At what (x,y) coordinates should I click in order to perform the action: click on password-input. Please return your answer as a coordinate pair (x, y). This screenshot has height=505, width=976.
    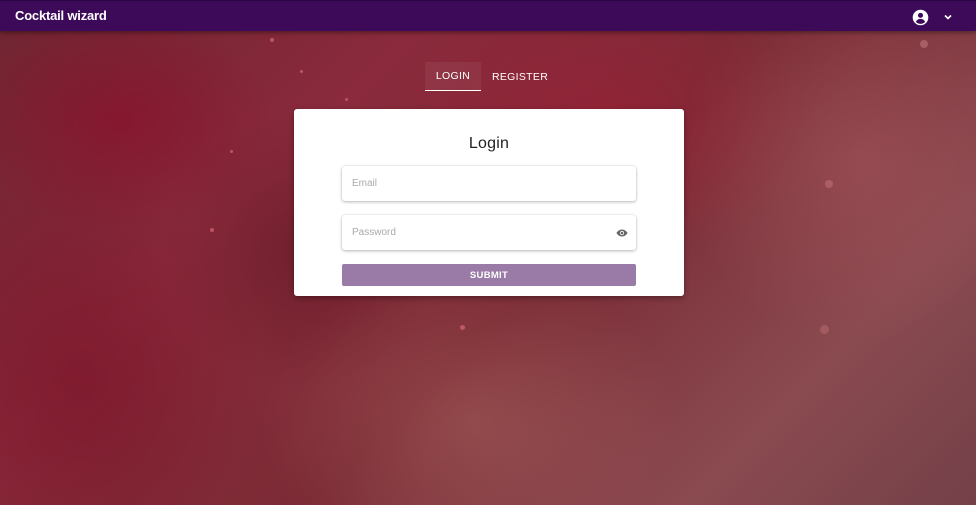
    Looking at the image, I should click on (489, 232).